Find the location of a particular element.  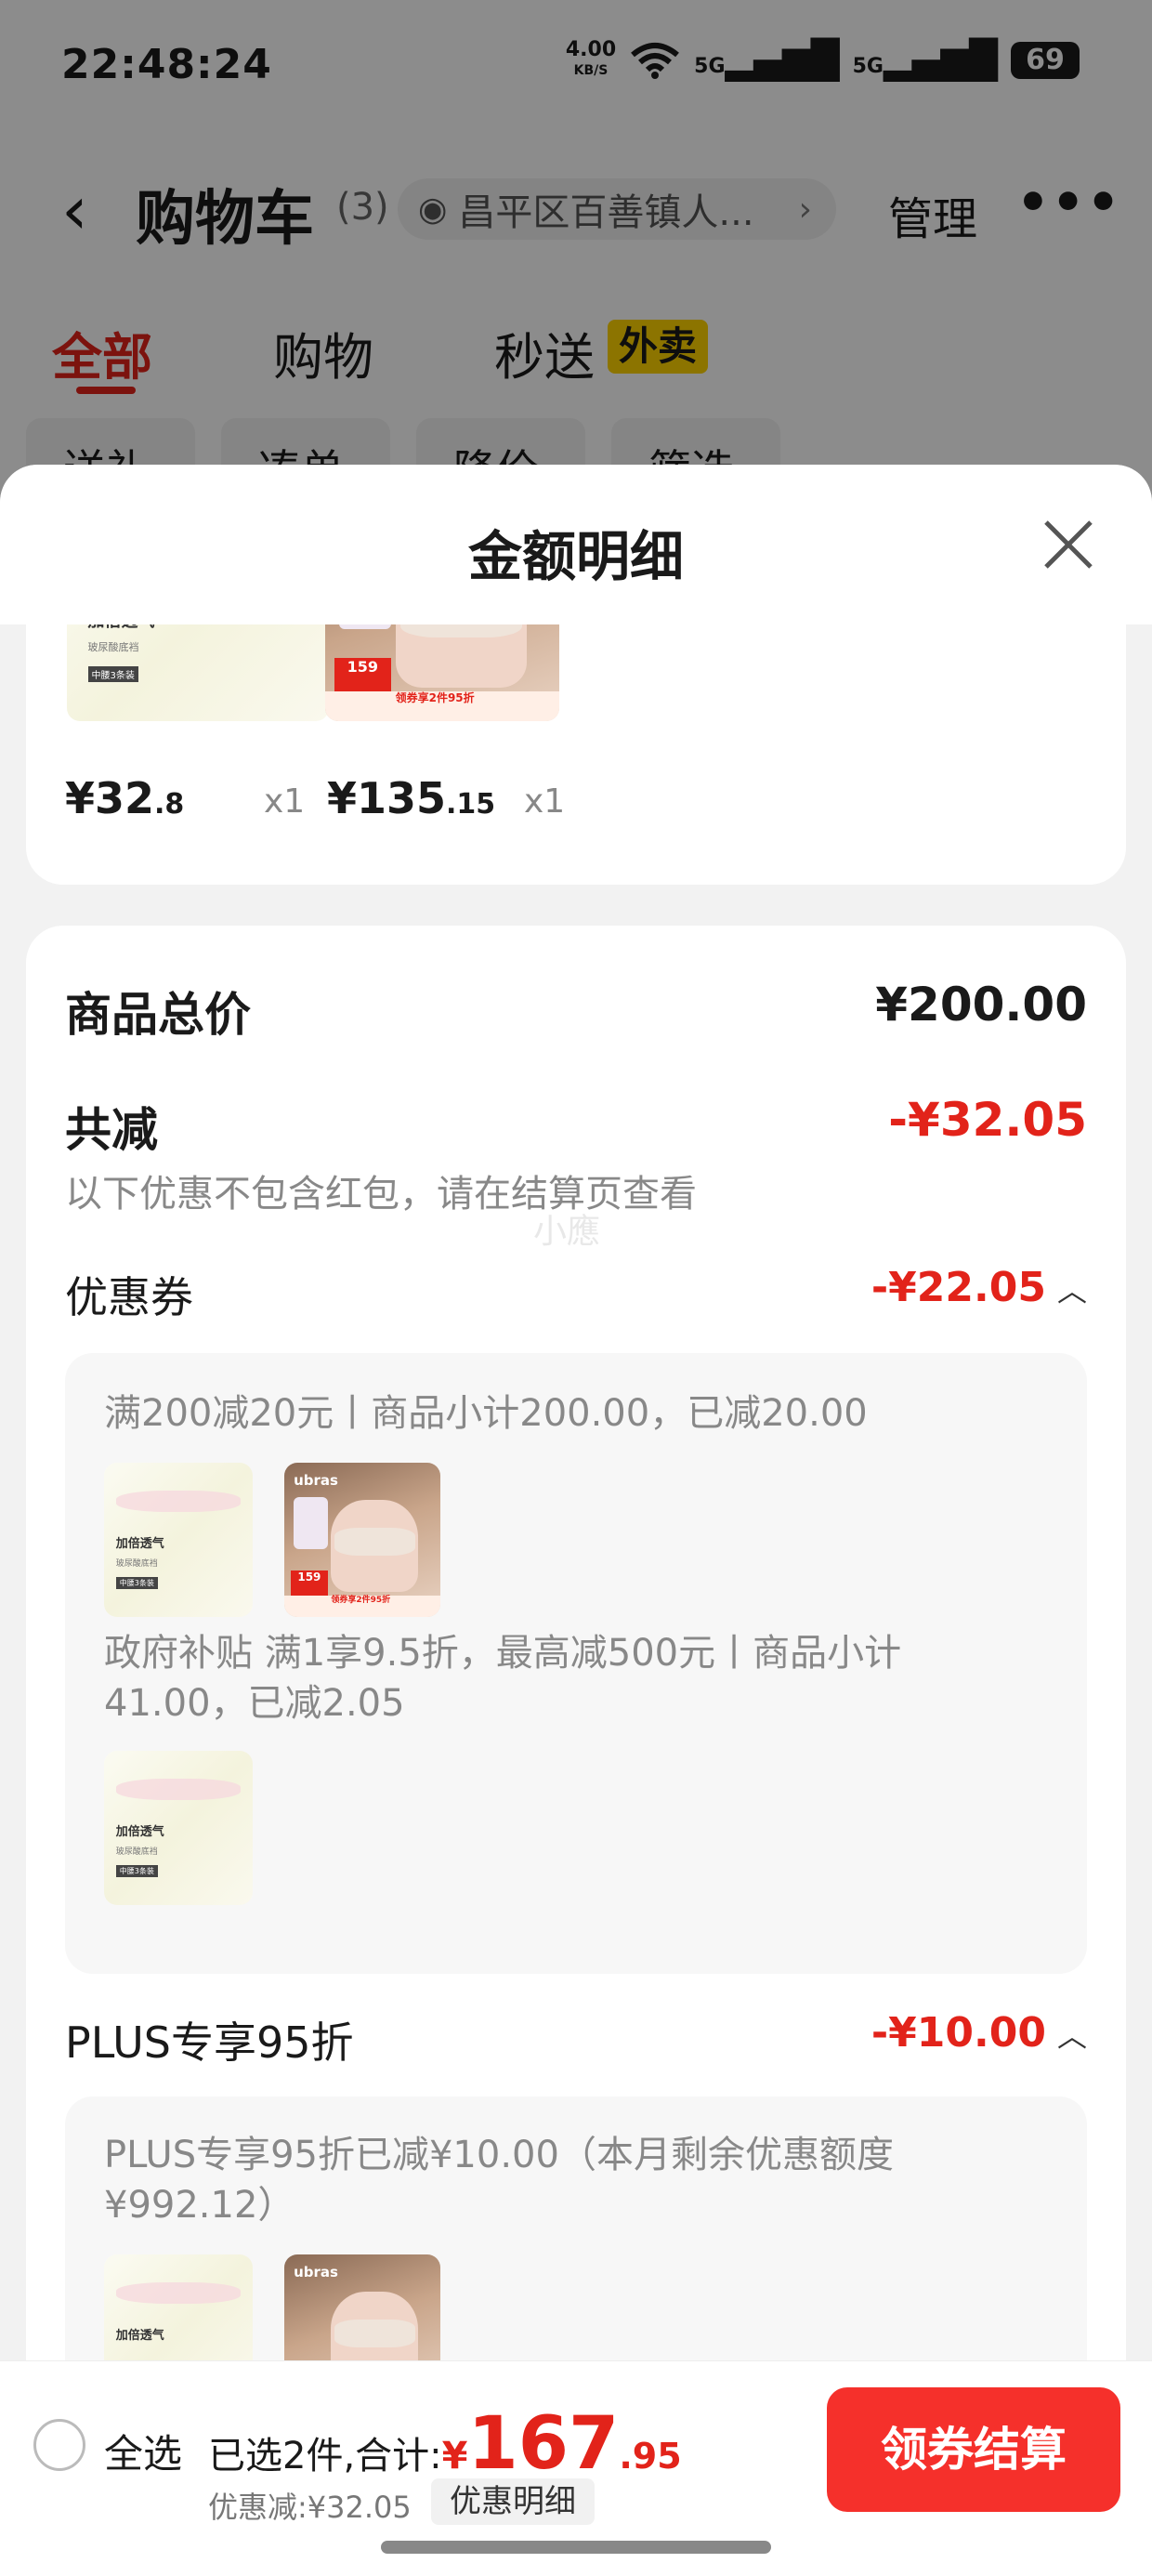

product-thumb-bra: ubras 159 领券享2件95折 is located at coordinates (362, 1540).